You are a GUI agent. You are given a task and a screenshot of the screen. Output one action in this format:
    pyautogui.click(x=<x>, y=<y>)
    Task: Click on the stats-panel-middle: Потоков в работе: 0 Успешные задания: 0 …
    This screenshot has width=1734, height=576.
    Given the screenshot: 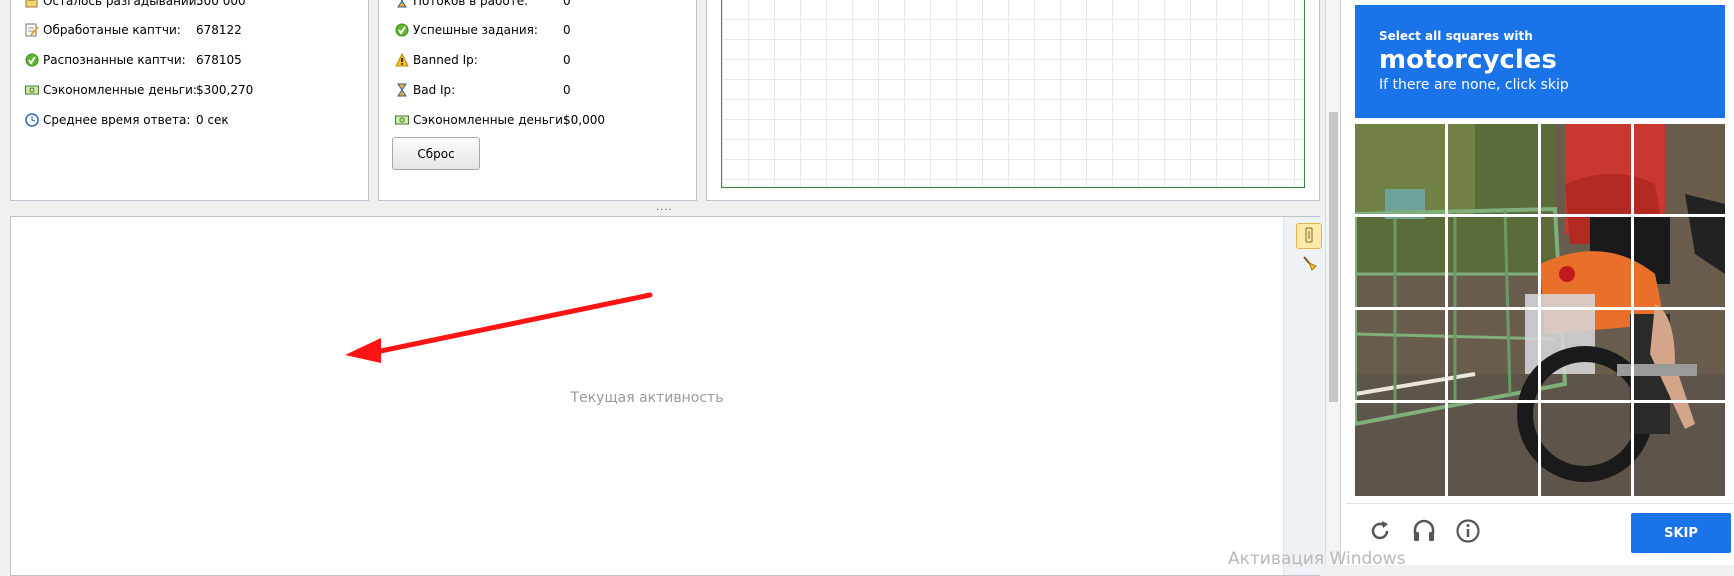 What is the action you would take?
    pyautogui.click(x=537, y=100)
    